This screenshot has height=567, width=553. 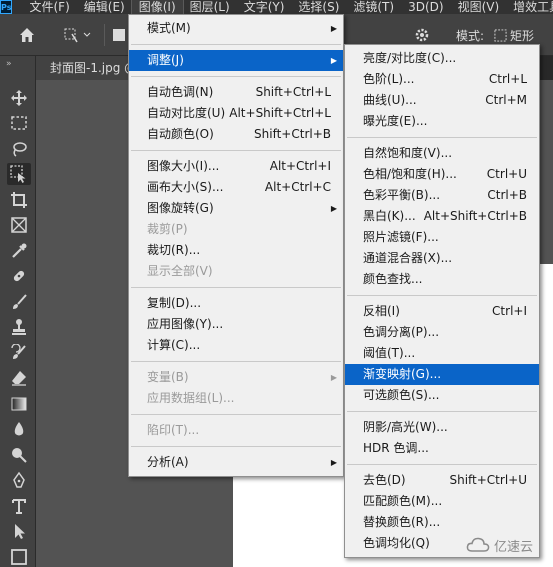 What do you see at coordinates (9, 64) in the screenshot?
I see `collapse-panel-icon: »` at bounding box center [9, 64].